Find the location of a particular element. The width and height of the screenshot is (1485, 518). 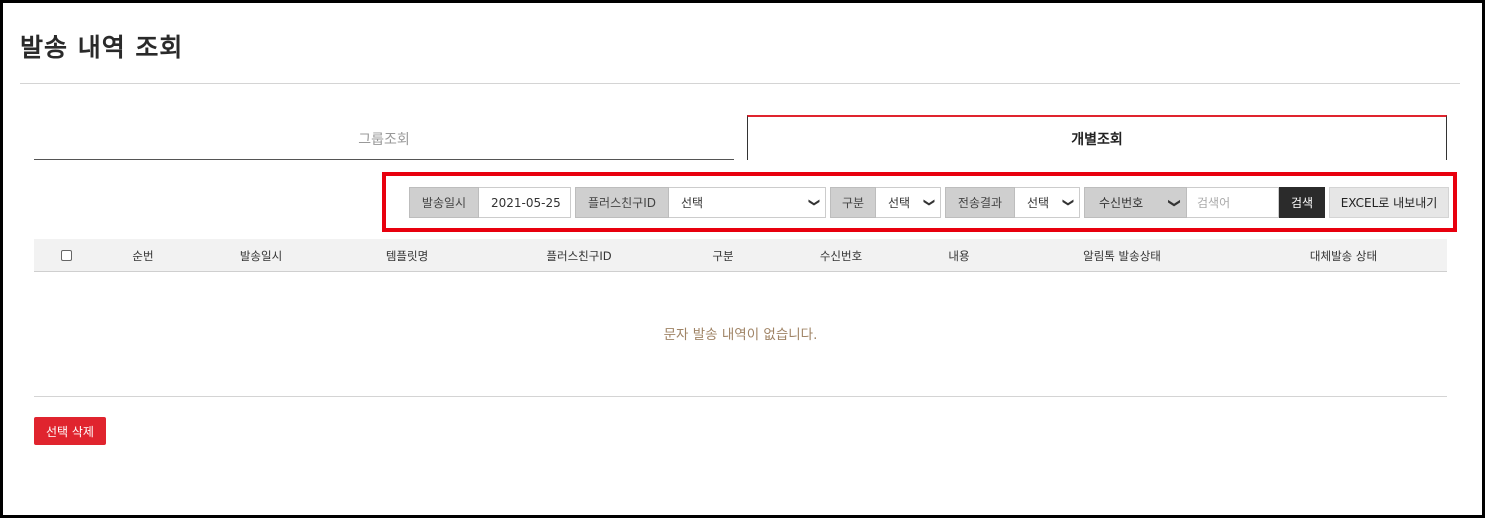

excel-export-button: EXCEL로 내보내기 is located at coordinates (1389, 202).